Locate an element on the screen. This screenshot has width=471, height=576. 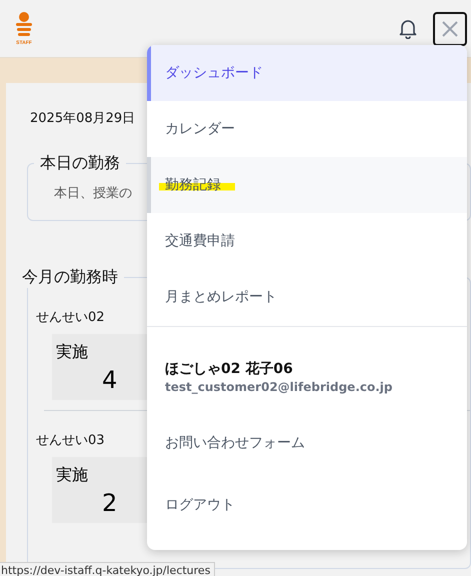
stat-value: 4 is located at coordinates (110, 380).